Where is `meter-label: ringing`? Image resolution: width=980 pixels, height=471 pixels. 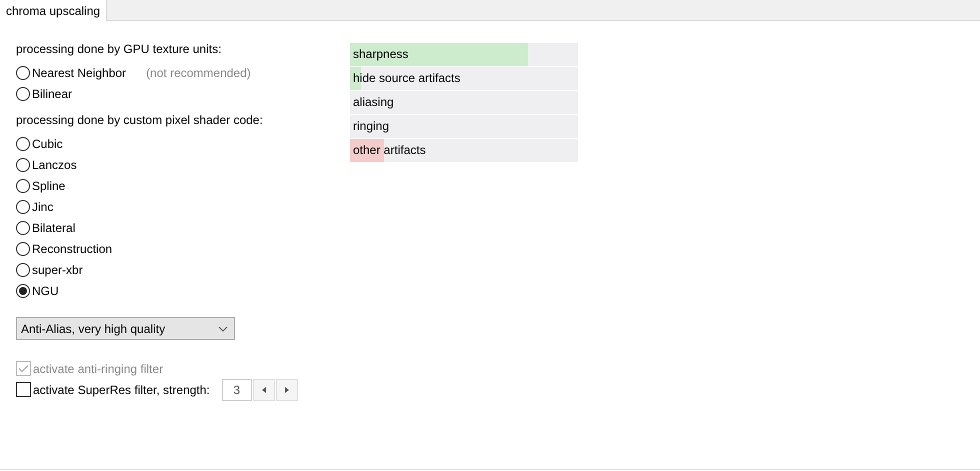
meter-label: ringing is located at coordinates (371, 126).